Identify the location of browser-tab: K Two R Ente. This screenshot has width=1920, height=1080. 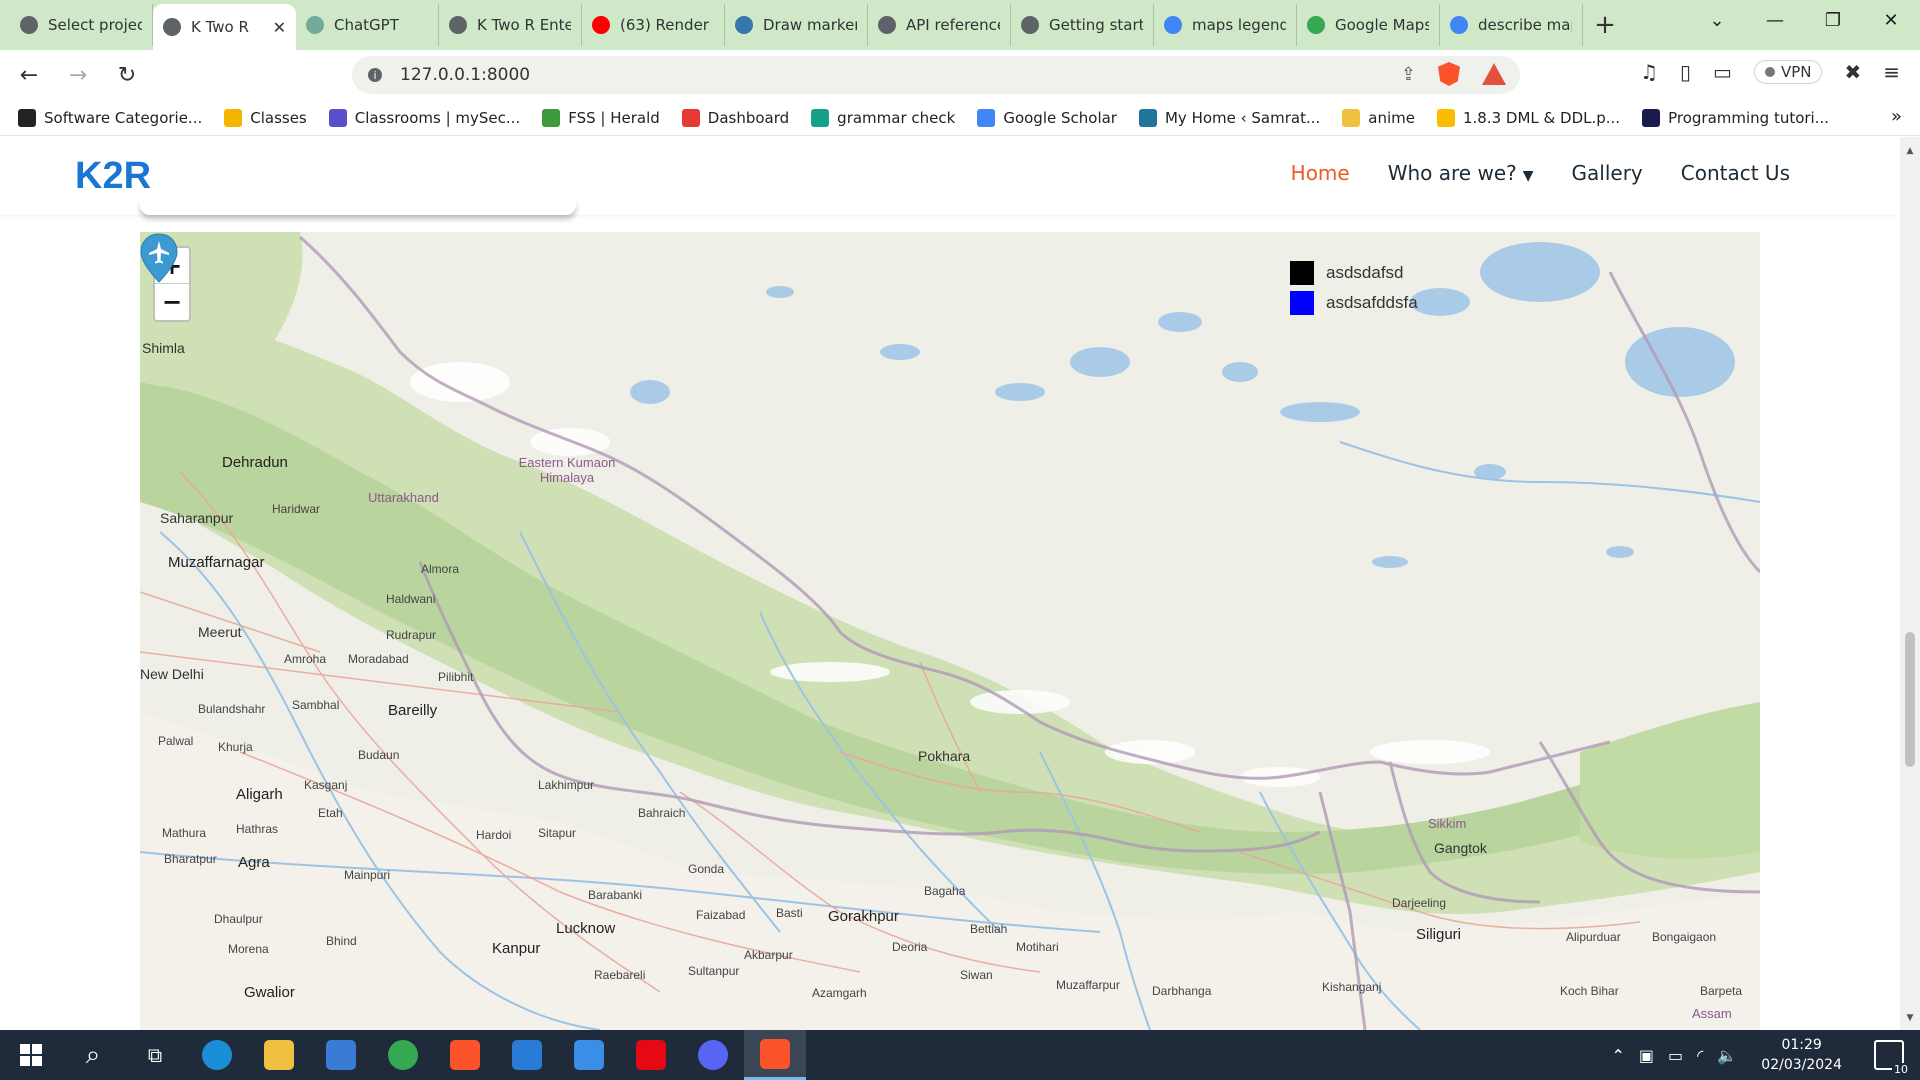
(510, 25).